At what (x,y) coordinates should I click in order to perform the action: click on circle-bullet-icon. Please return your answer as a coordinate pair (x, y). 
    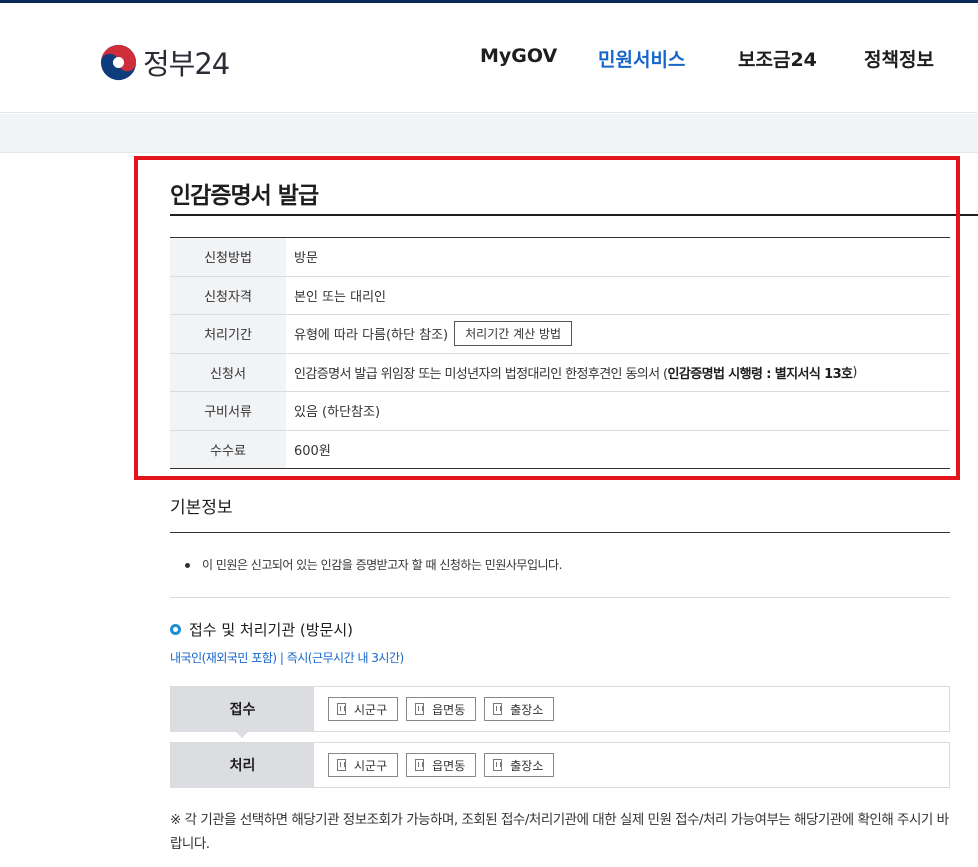
    Looking at the image, I should click on (175, 629).